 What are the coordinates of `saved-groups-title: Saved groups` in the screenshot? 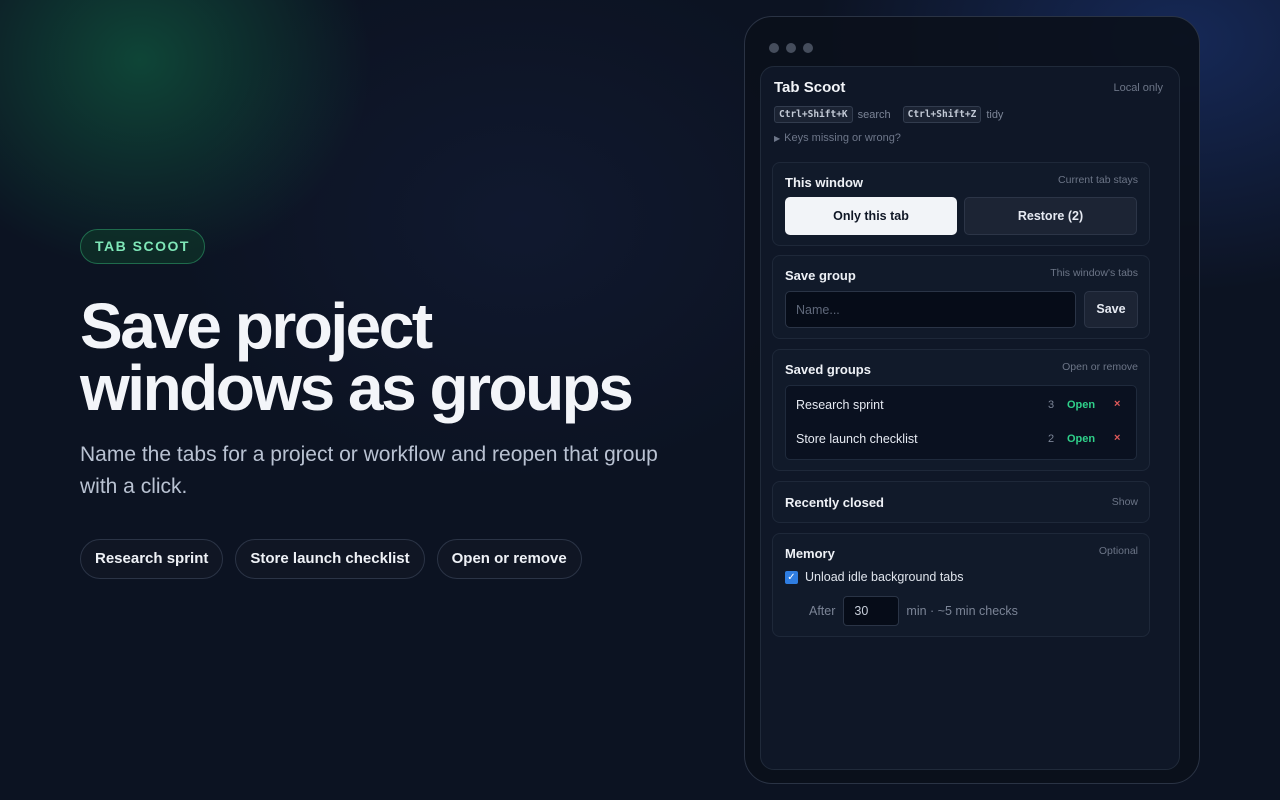 It's located at (828, 369).